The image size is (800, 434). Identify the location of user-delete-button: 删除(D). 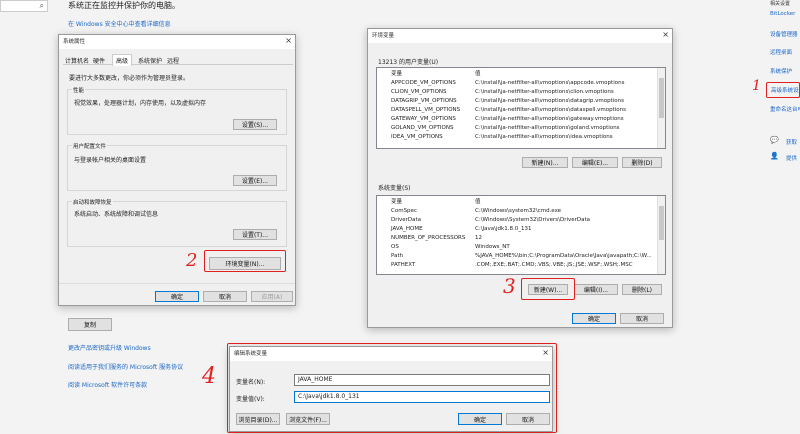
(642, 162).